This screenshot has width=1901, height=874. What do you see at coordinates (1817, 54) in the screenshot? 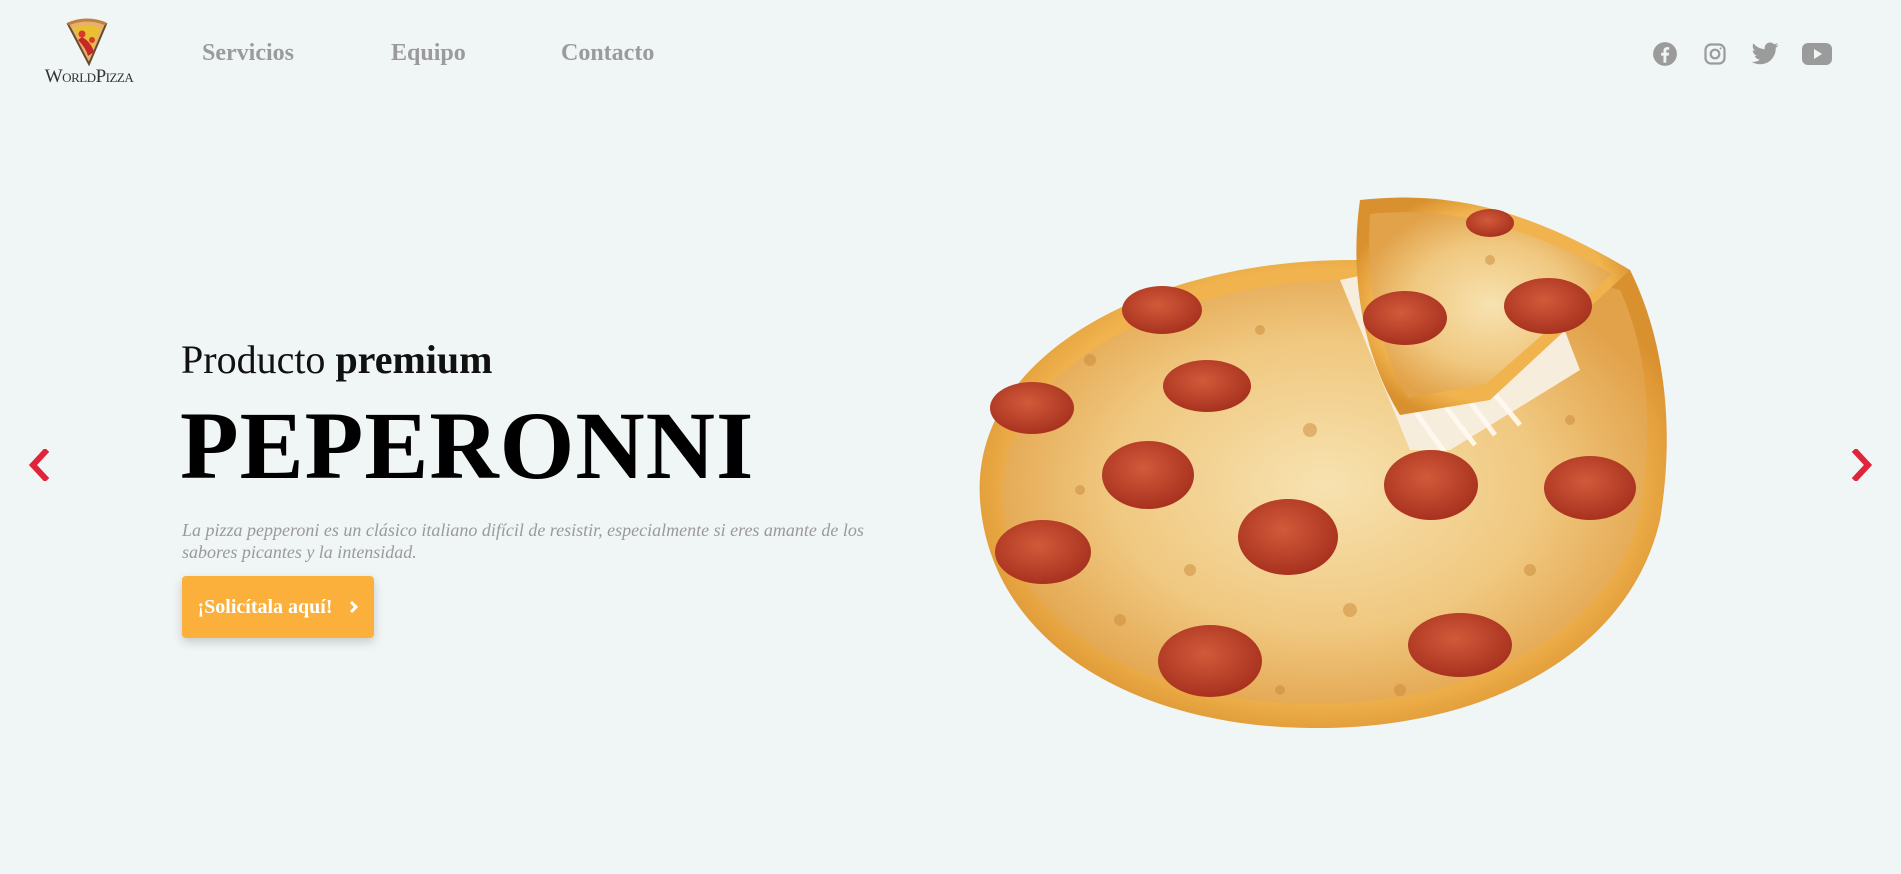
I see `youtube-icon` at bounding box center [1817, 54].